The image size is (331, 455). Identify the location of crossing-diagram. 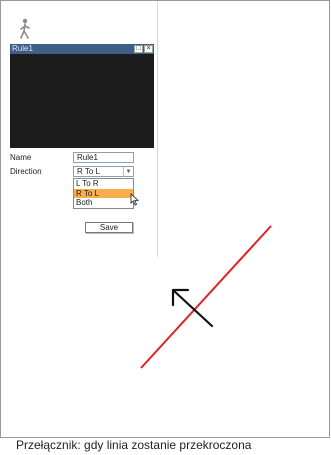
(206, 297).